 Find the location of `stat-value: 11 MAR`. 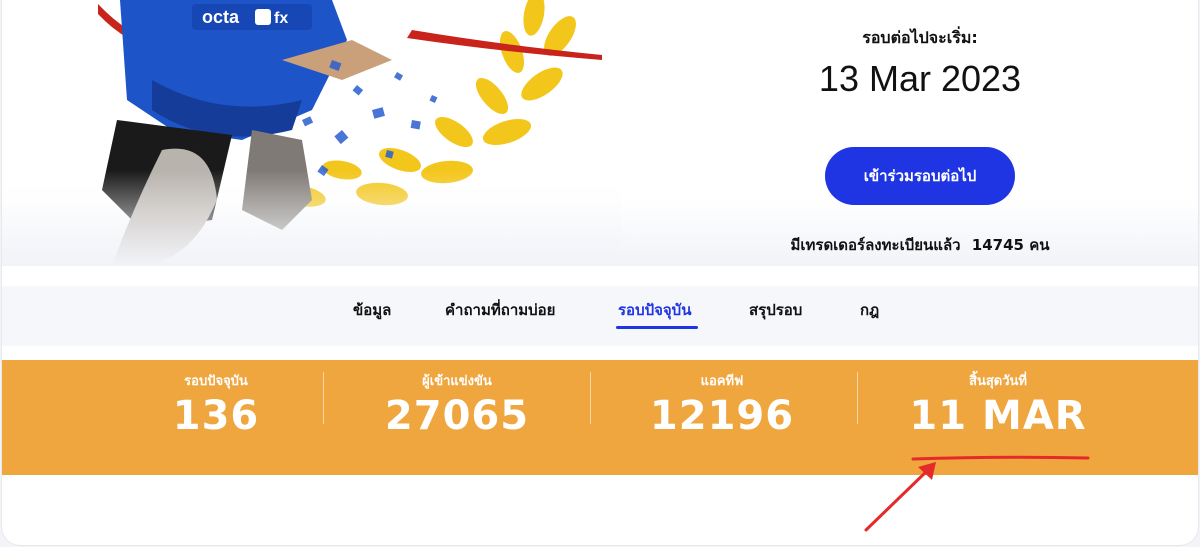

stat-value: 11 MAR is located at coordinates (998, 416).